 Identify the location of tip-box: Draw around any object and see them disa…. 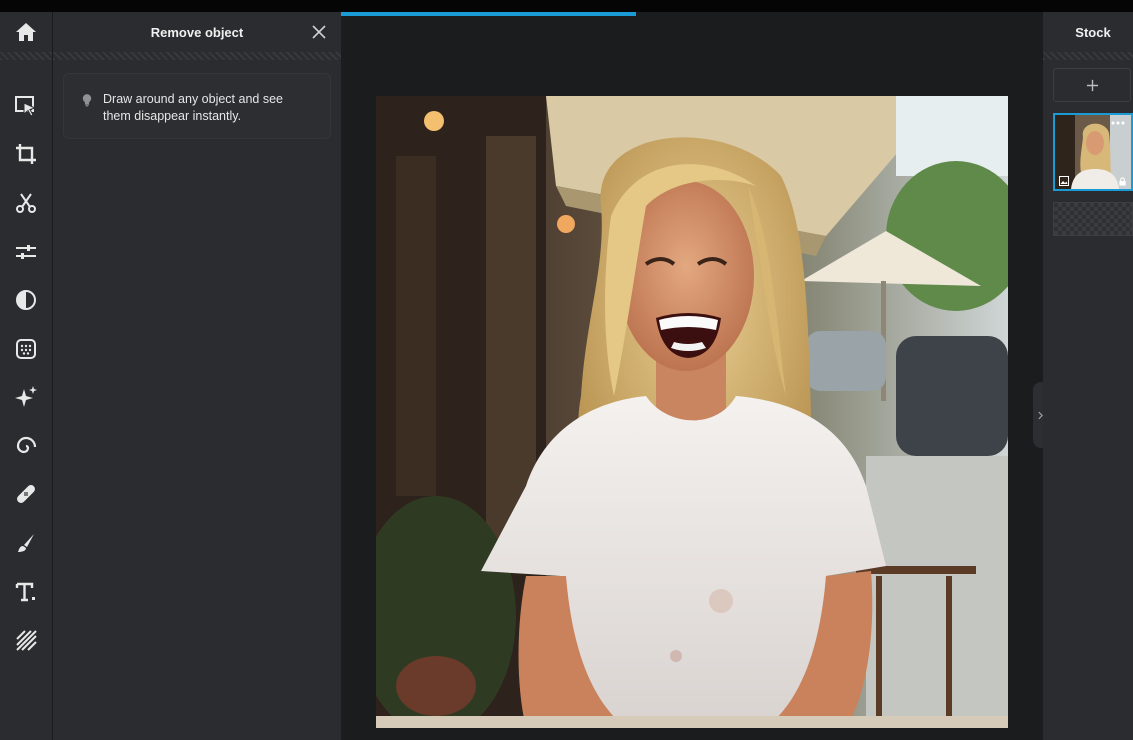
(197, 106).